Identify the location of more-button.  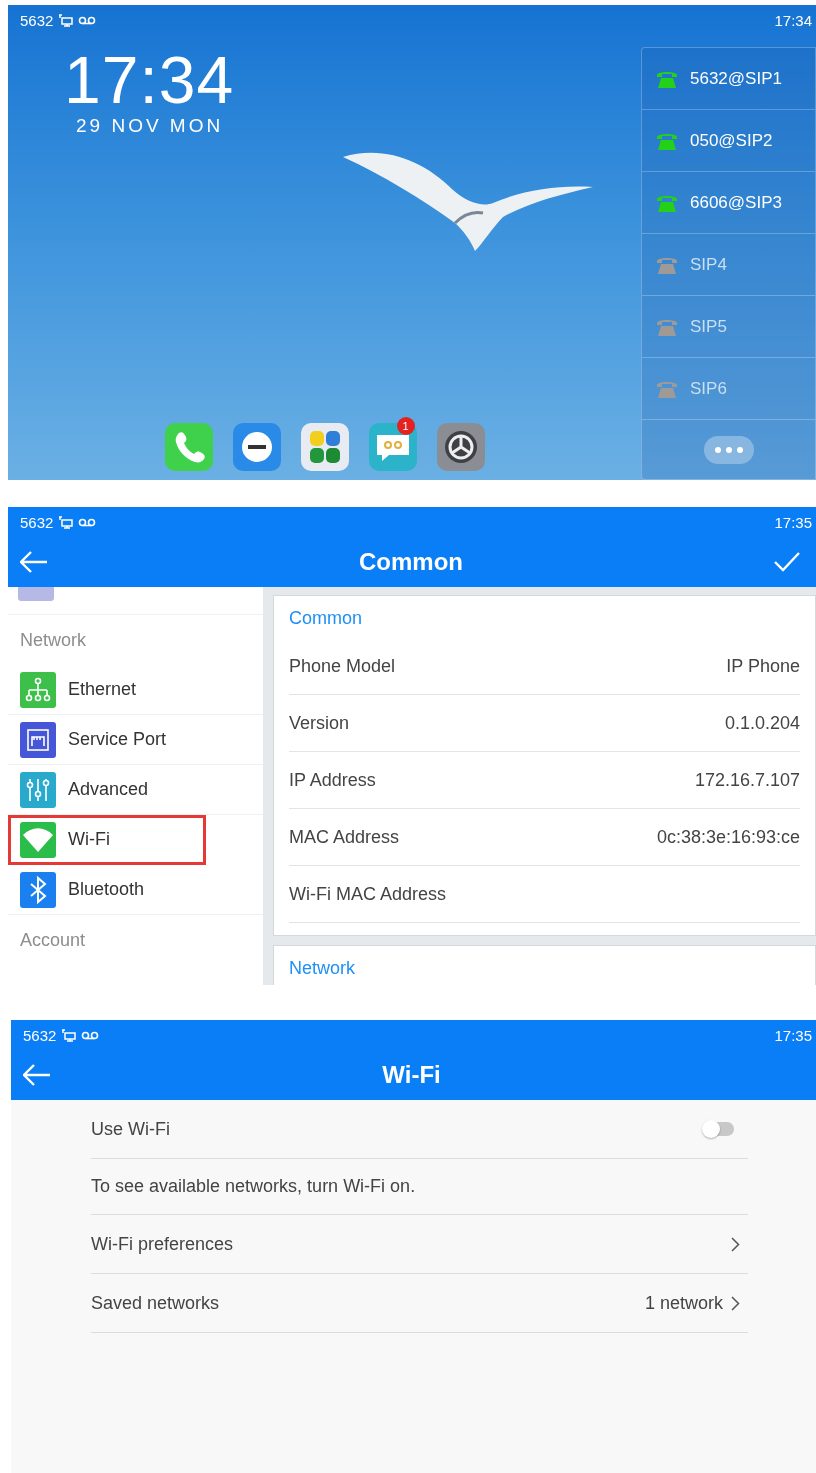
(728, 449).